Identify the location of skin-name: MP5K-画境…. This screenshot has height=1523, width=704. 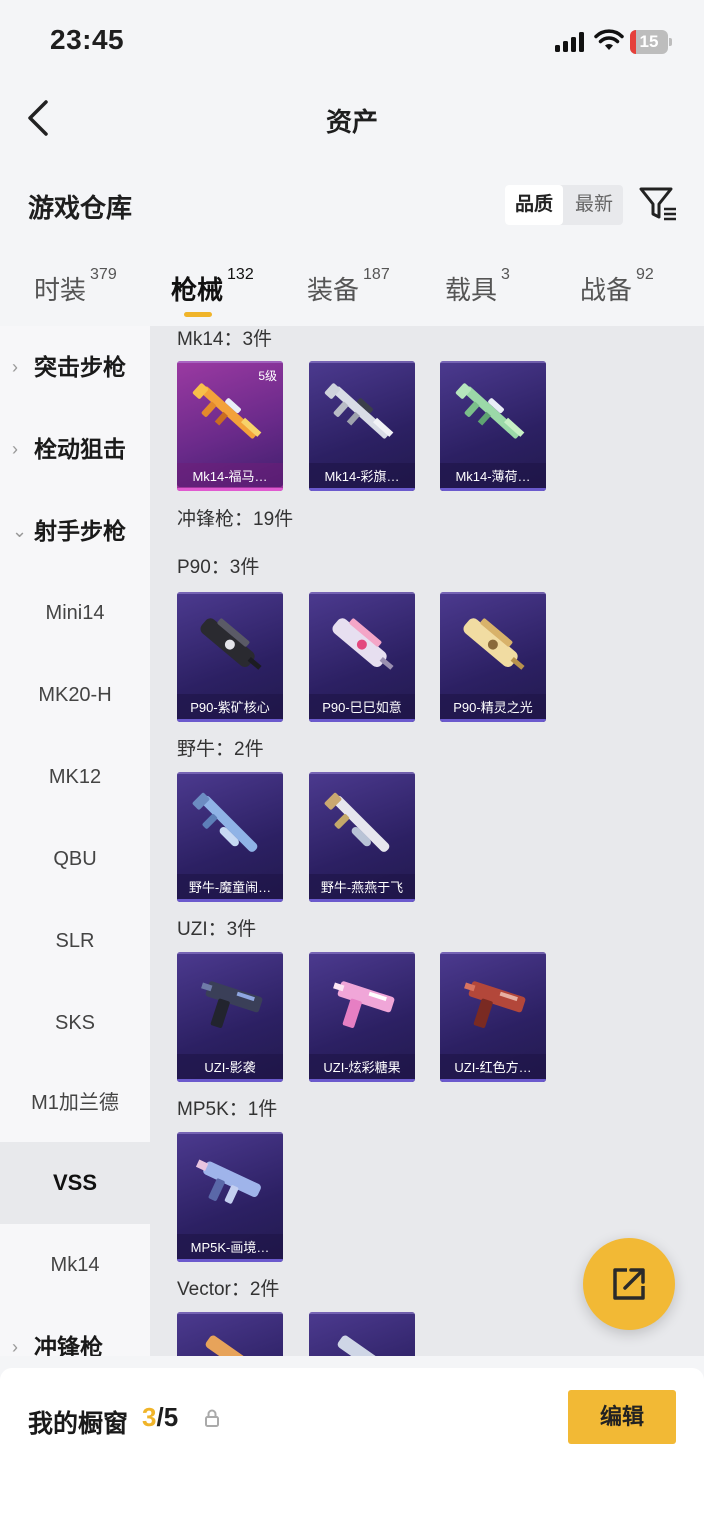
(230, 1248).